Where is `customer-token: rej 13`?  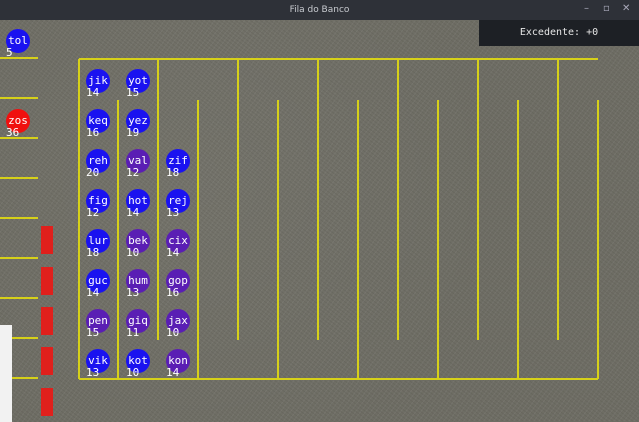
customer-token: rej 13 is located at coordinates (184, 207).